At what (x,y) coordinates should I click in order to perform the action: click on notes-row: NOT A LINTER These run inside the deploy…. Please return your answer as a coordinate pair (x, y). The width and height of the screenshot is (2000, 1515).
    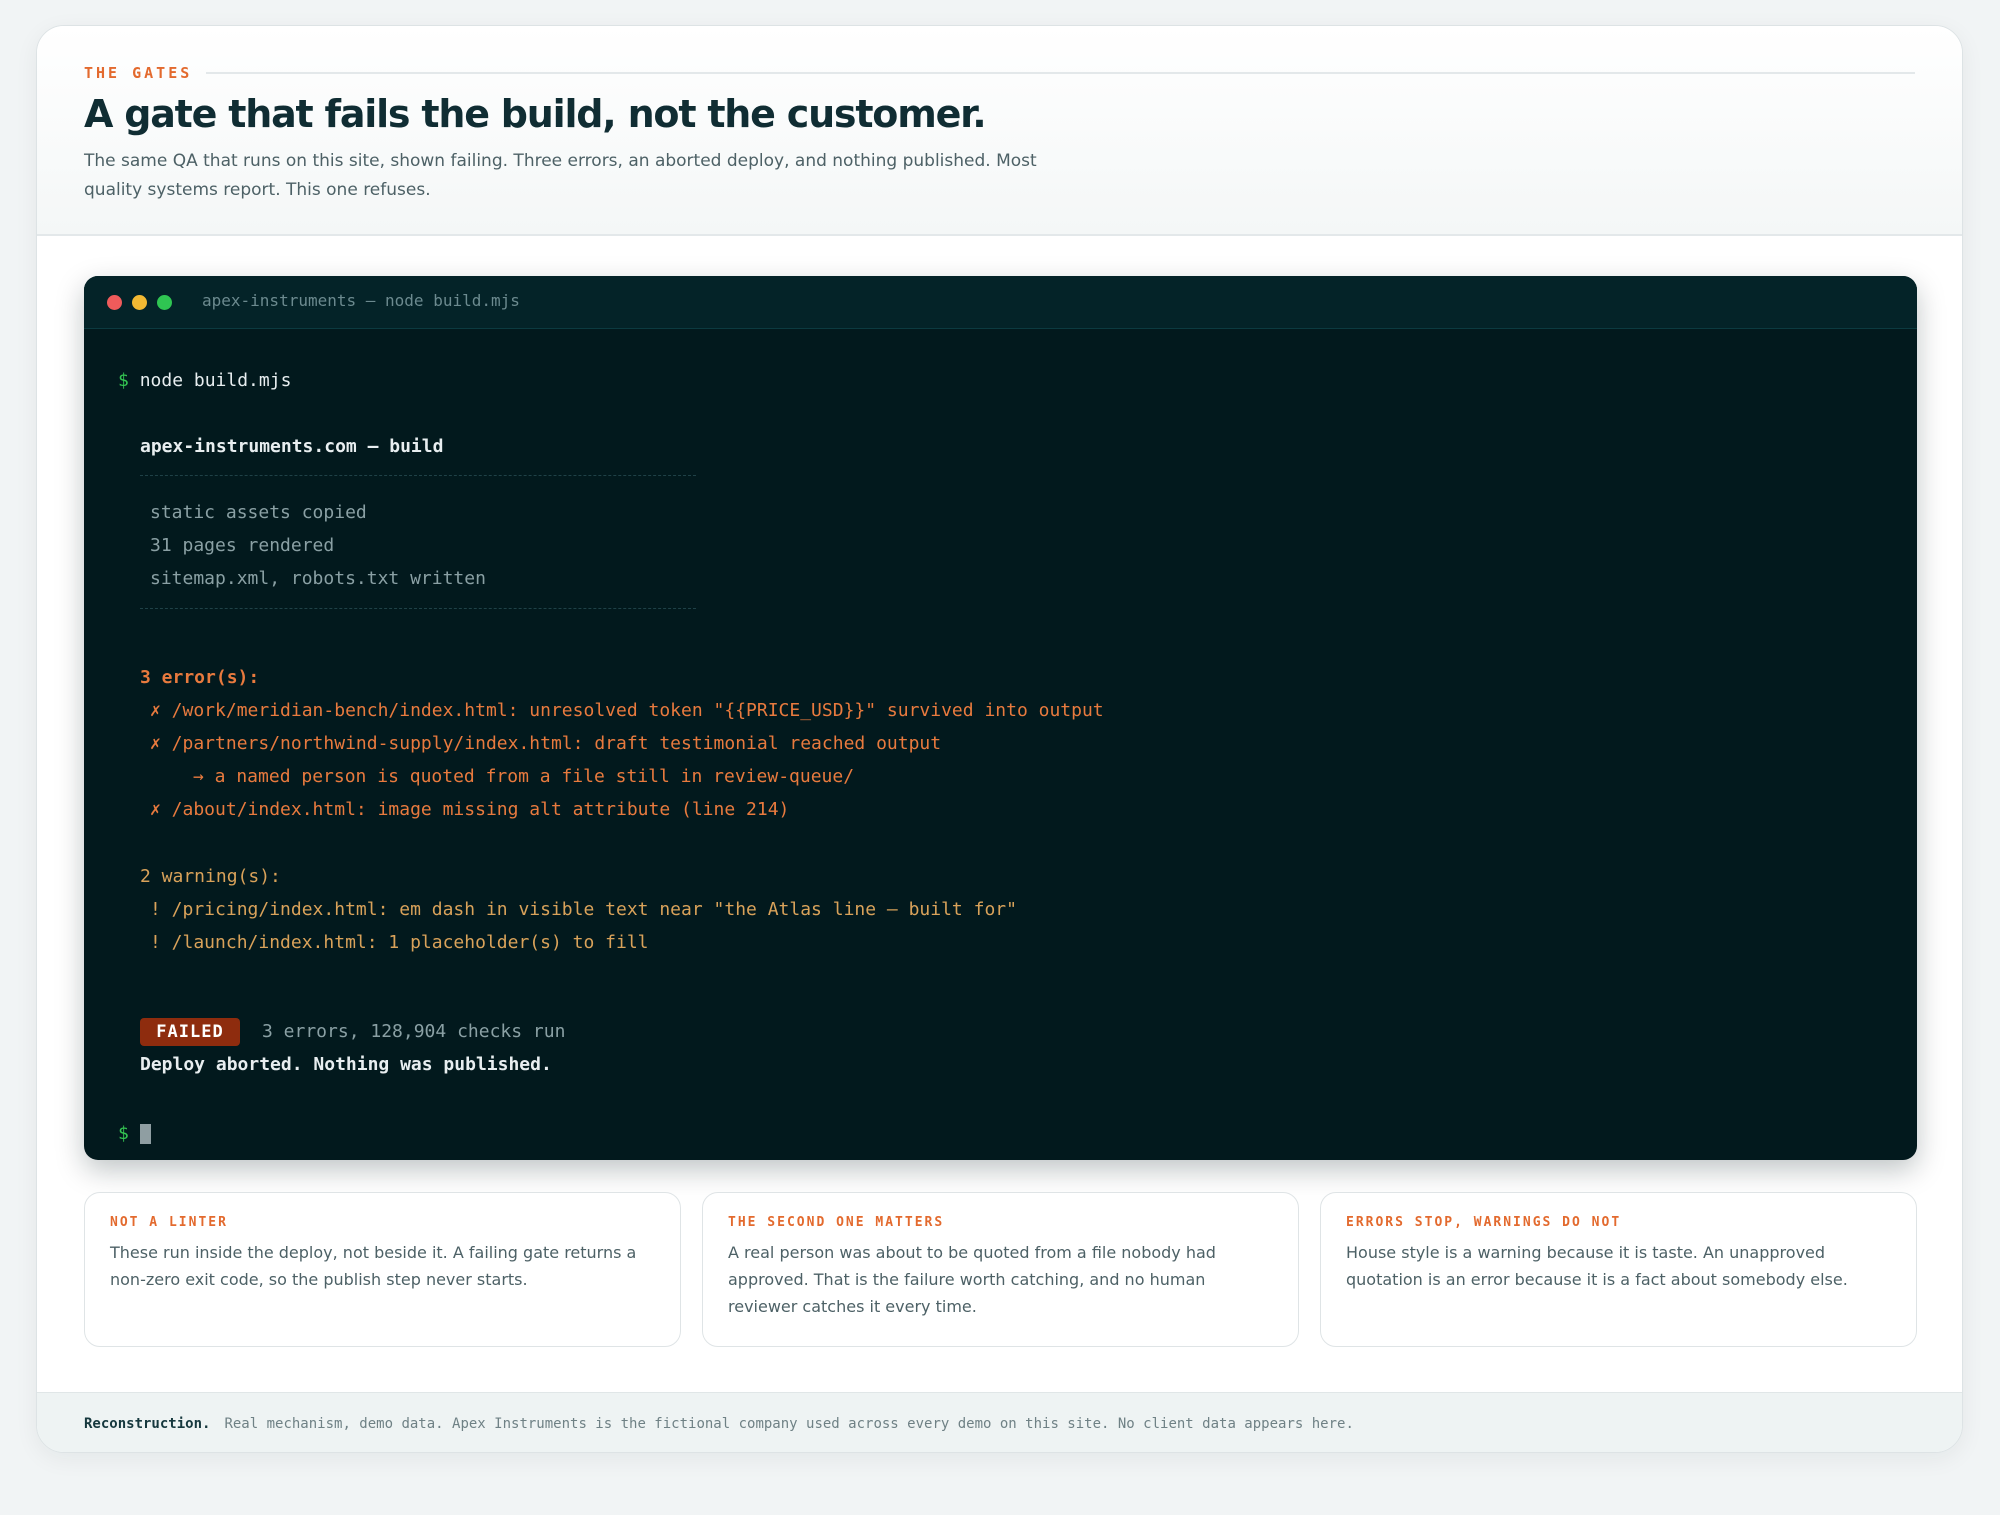
    Looking at the image, I should click on (1000, 1269).